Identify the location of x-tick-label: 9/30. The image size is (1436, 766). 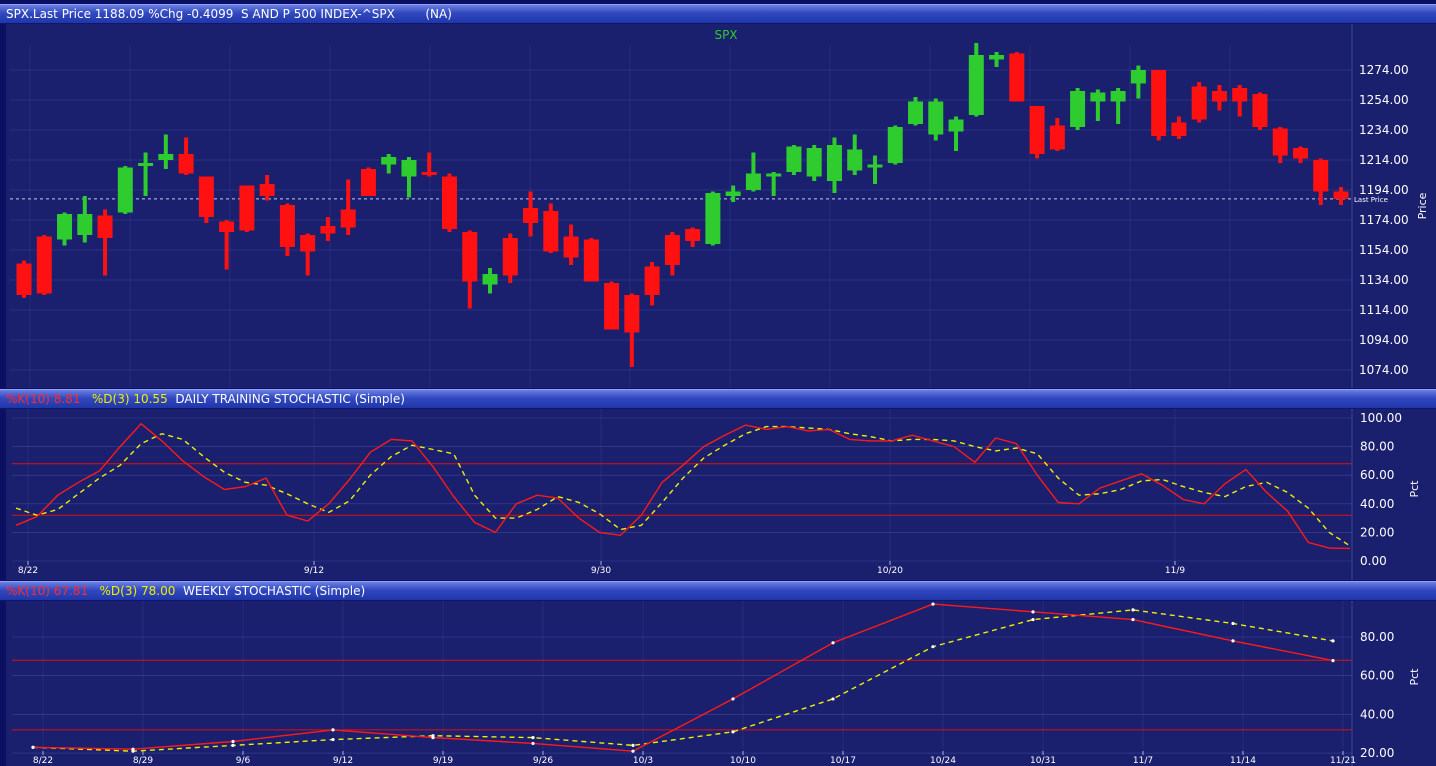
(601, 571).